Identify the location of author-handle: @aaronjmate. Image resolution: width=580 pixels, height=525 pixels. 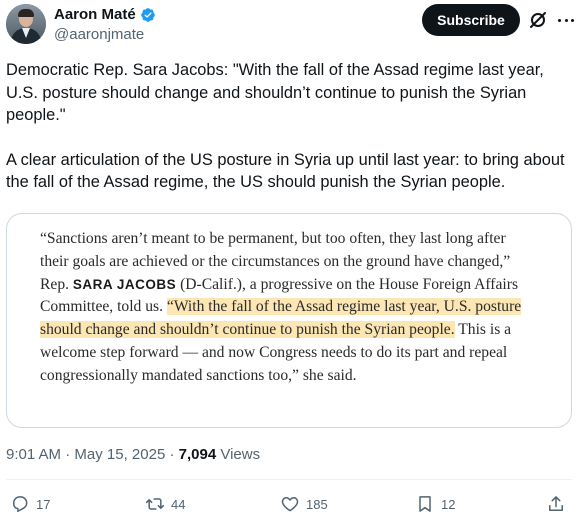
(105, 34).